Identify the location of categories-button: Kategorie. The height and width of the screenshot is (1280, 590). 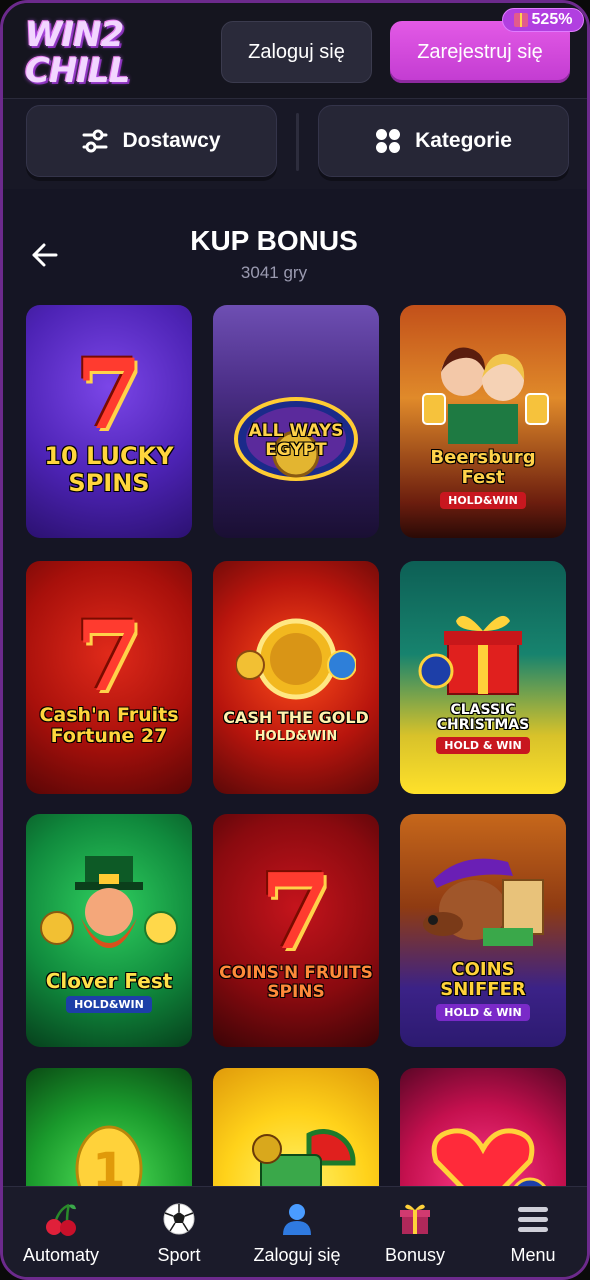
(443, 141).